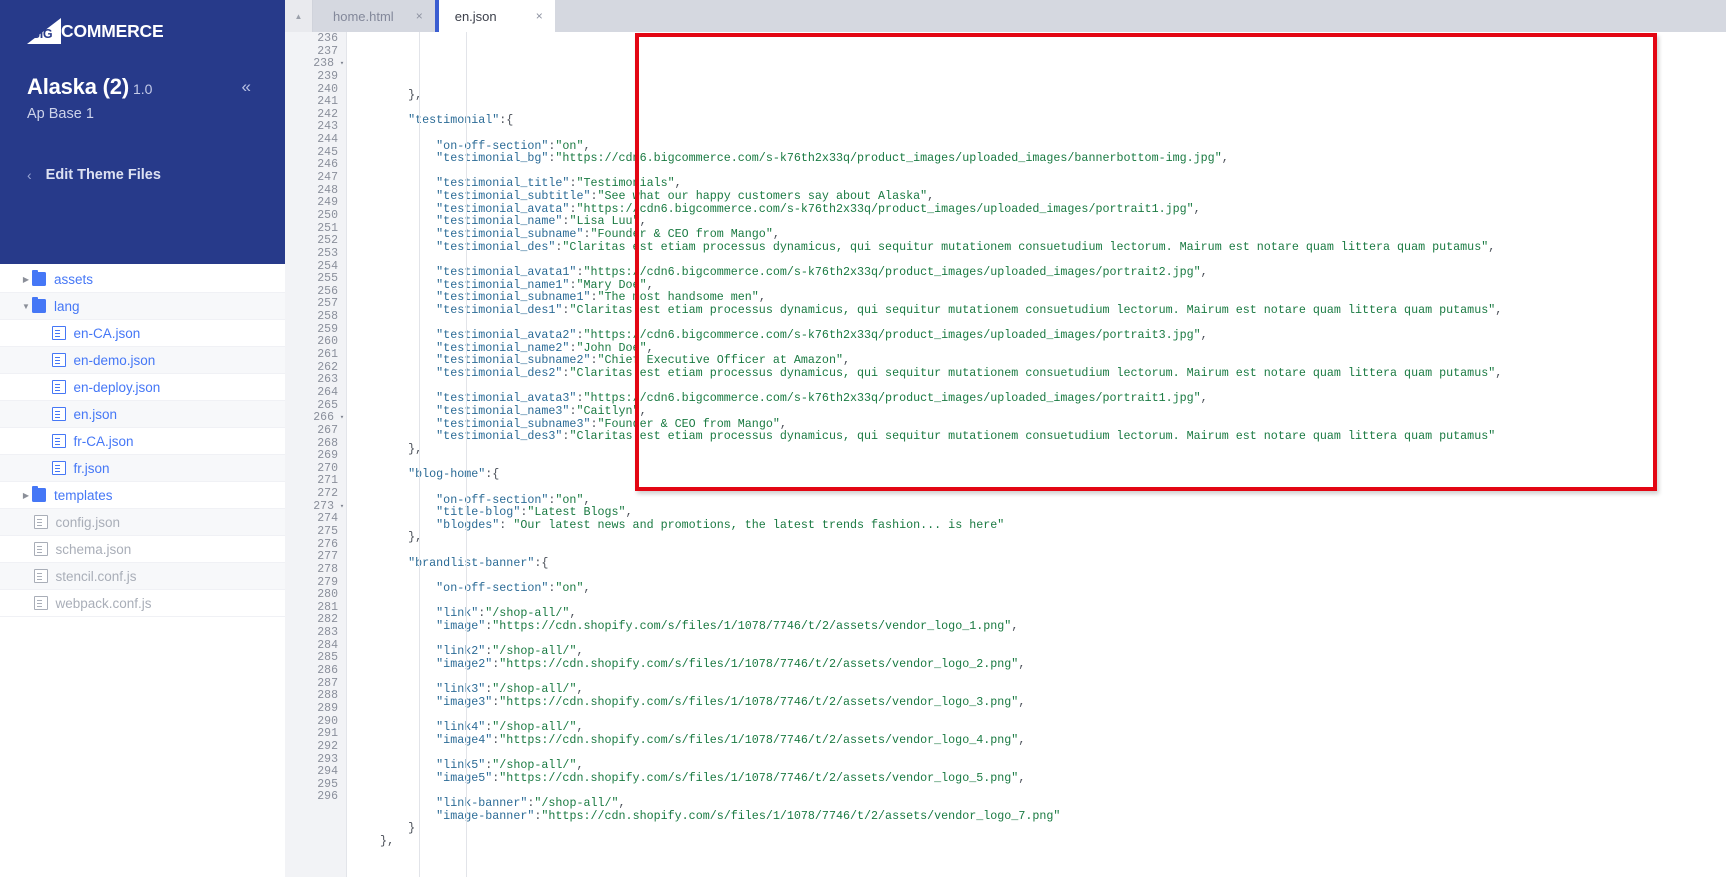 This screenshot has width=1726, height=877. What do you see at coordinates (327, 430) in the screenshot?
I see `line-number: 267` at bounding box center [327, 430].